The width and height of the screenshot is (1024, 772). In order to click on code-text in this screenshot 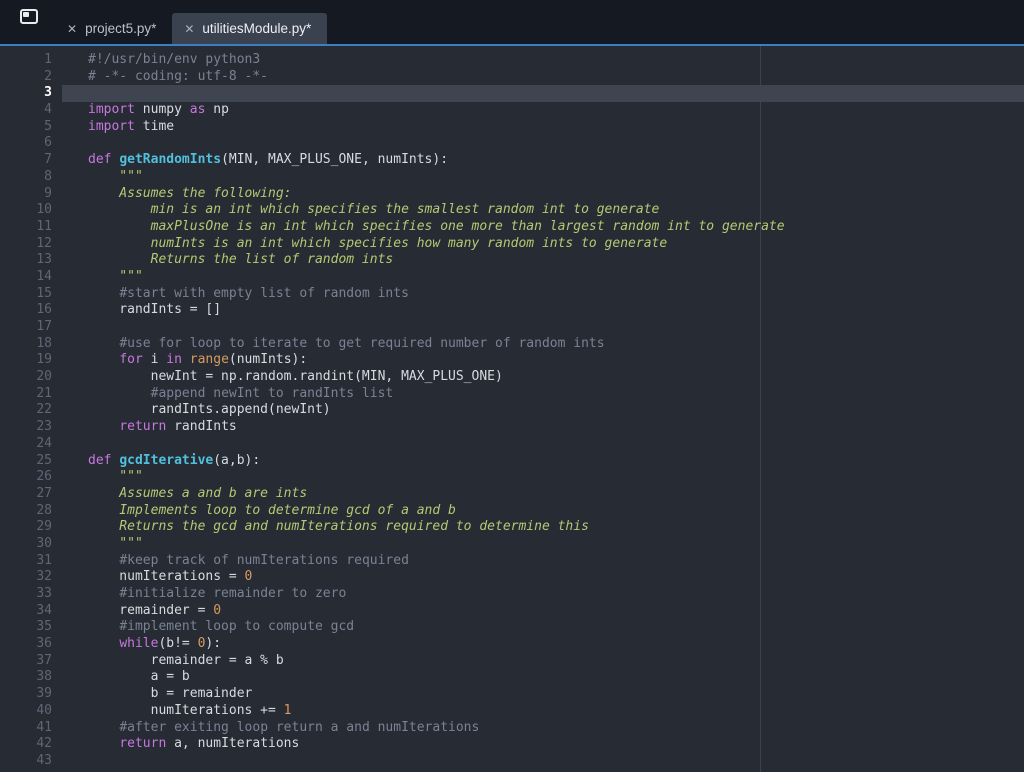, I will do `click(543, 94)`.